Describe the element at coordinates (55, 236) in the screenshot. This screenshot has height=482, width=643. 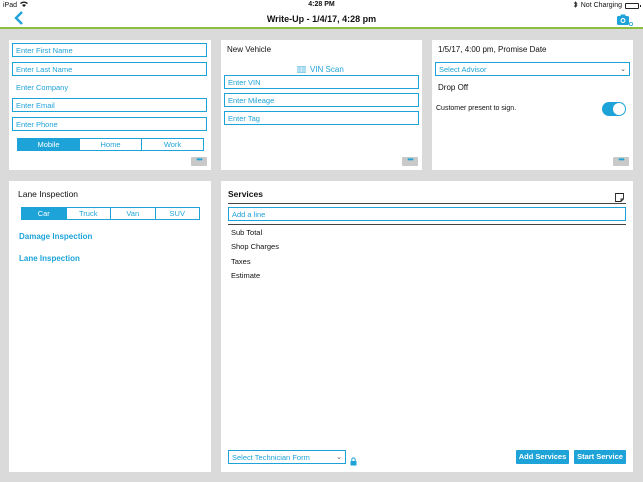
I see `damage-inspection-link: Damage Inspection` at that location.